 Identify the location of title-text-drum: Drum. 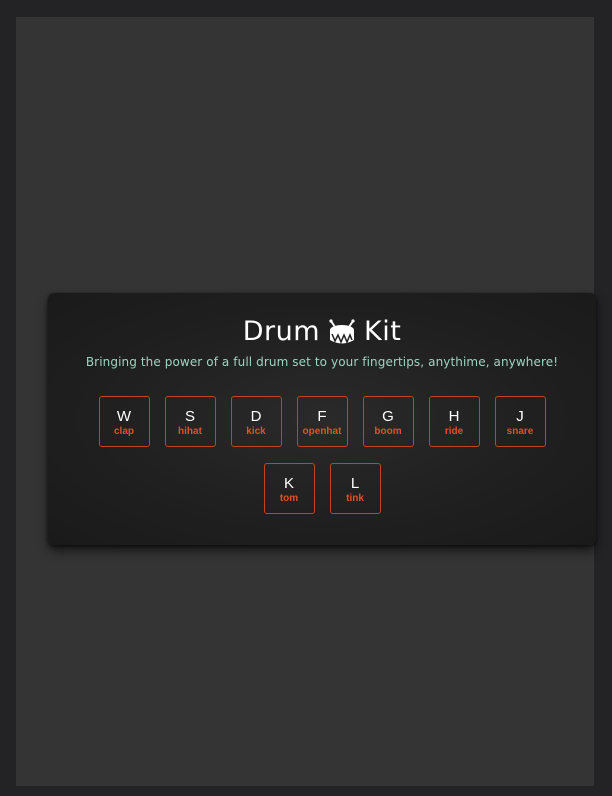
(281, 331).